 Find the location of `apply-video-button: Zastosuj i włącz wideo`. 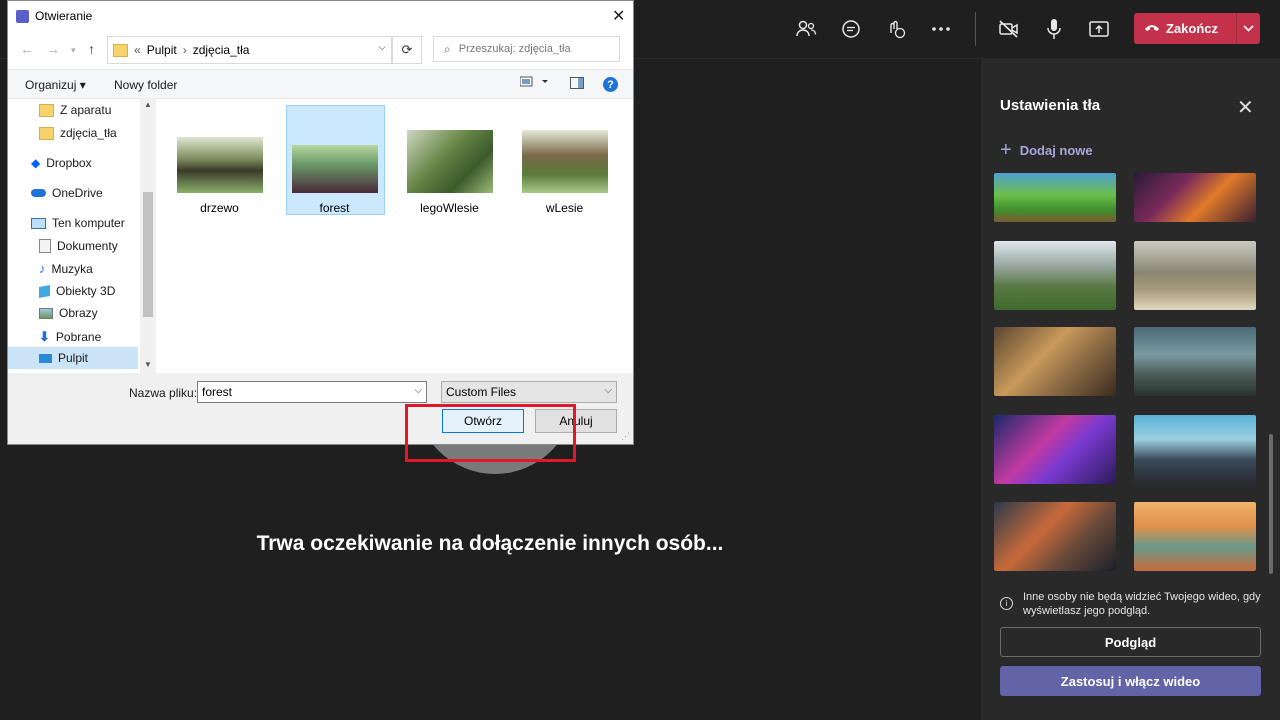

apply-video-button: Zastosuj i włącz wideo is located at coordinates (1130, 681).